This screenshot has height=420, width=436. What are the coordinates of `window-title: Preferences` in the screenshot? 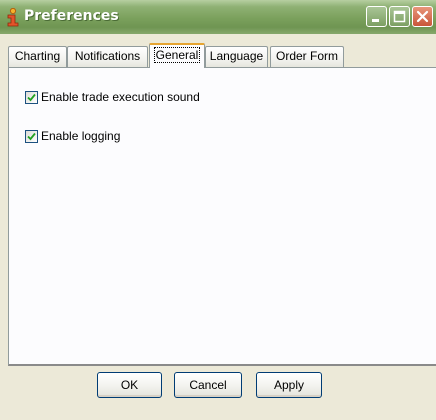 It's located at (71, 16).